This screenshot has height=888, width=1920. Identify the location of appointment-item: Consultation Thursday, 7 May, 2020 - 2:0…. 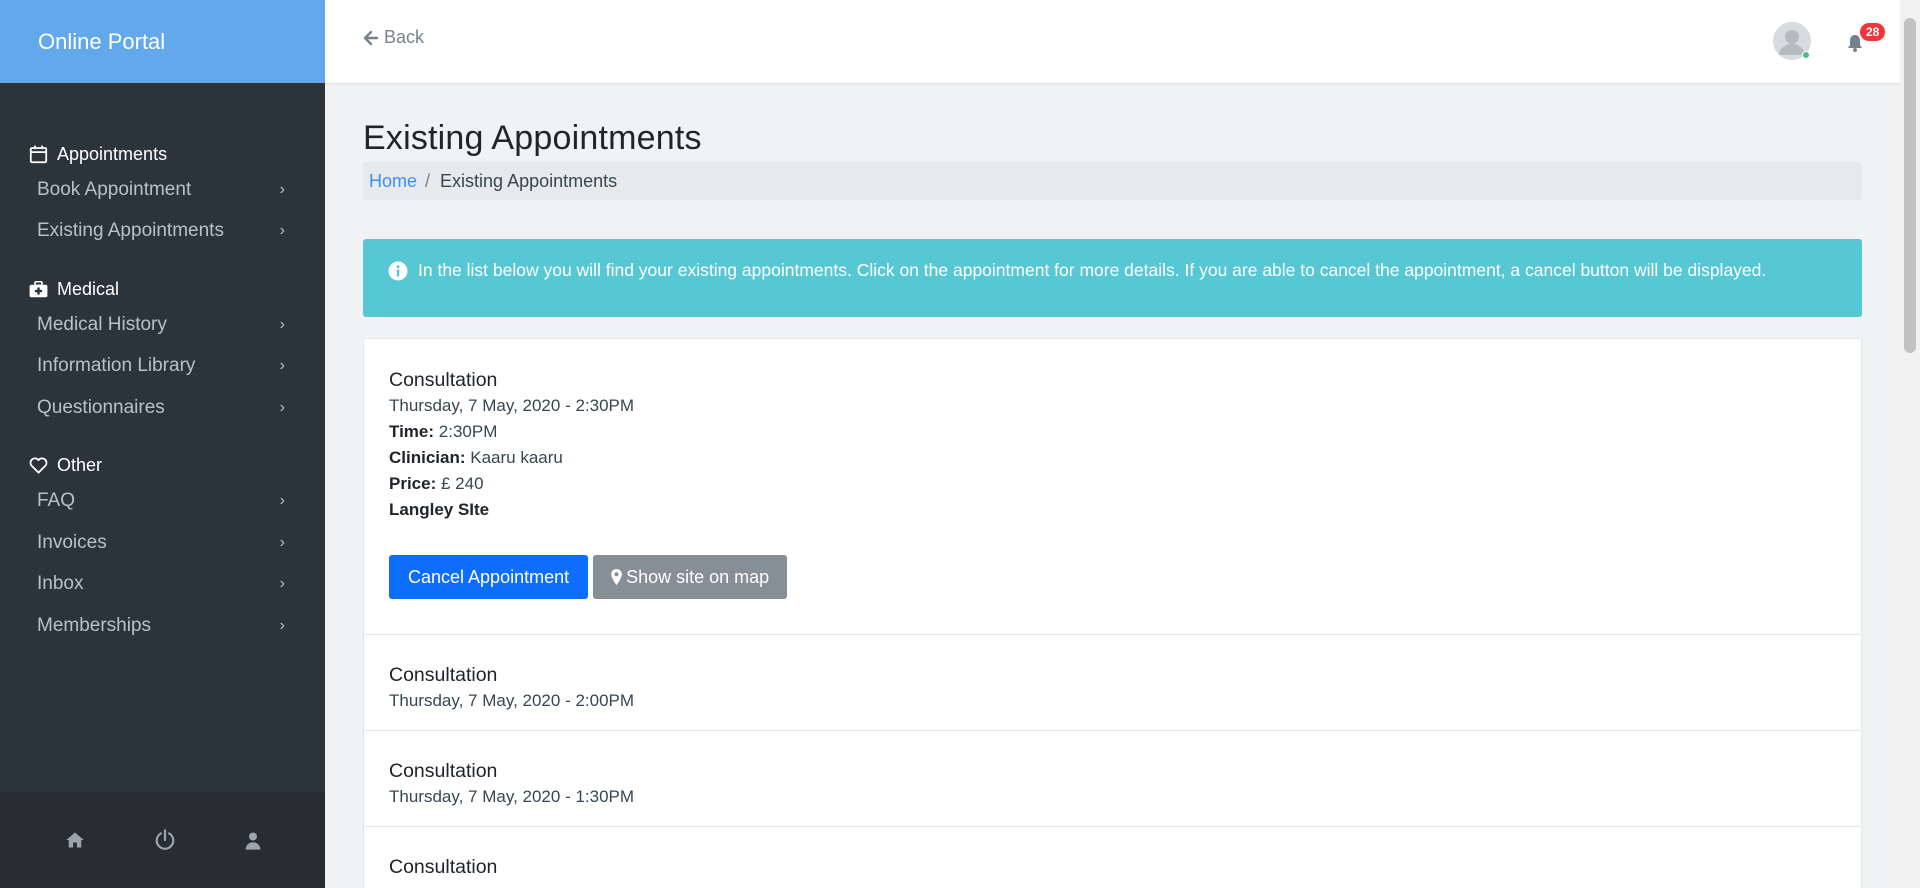
(1112, 683).